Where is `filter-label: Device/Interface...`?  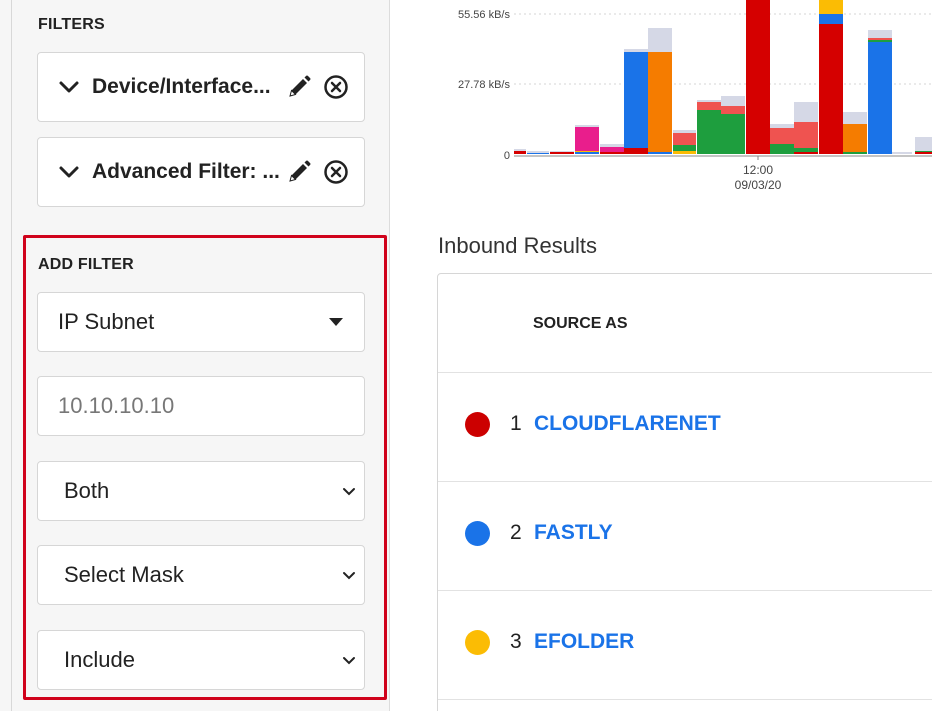 filter-label: Device/Interface... is located at coordinates (181, 86).